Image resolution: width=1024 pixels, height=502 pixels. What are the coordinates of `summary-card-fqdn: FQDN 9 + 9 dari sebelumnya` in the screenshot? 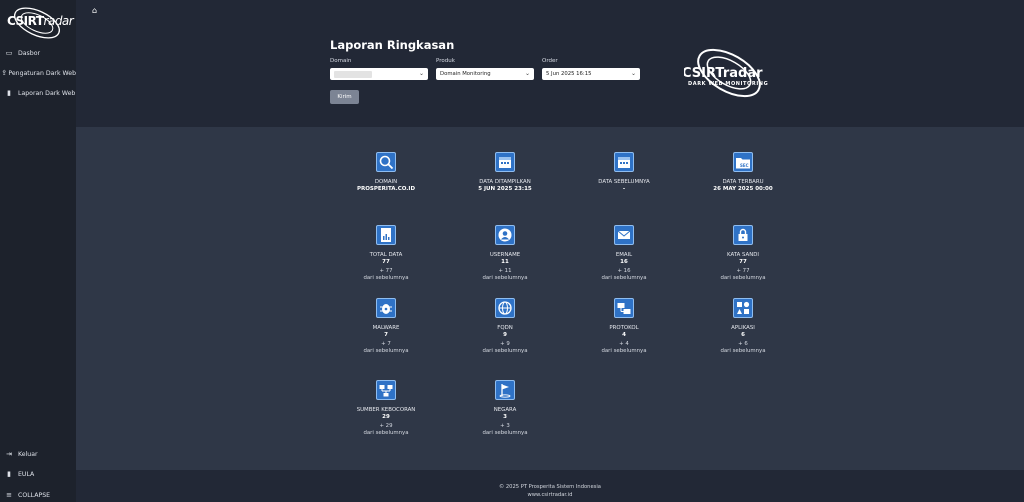 It's located at (505, 326).